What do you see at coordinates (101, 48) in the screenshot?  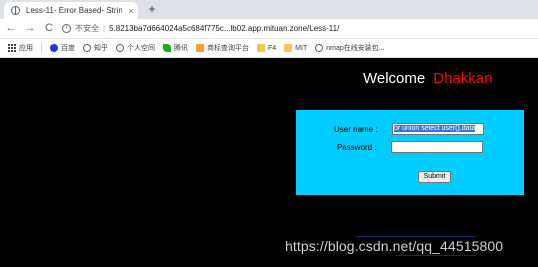 I see `bookmark-label: 知乎` at bounding box center [101, 48].